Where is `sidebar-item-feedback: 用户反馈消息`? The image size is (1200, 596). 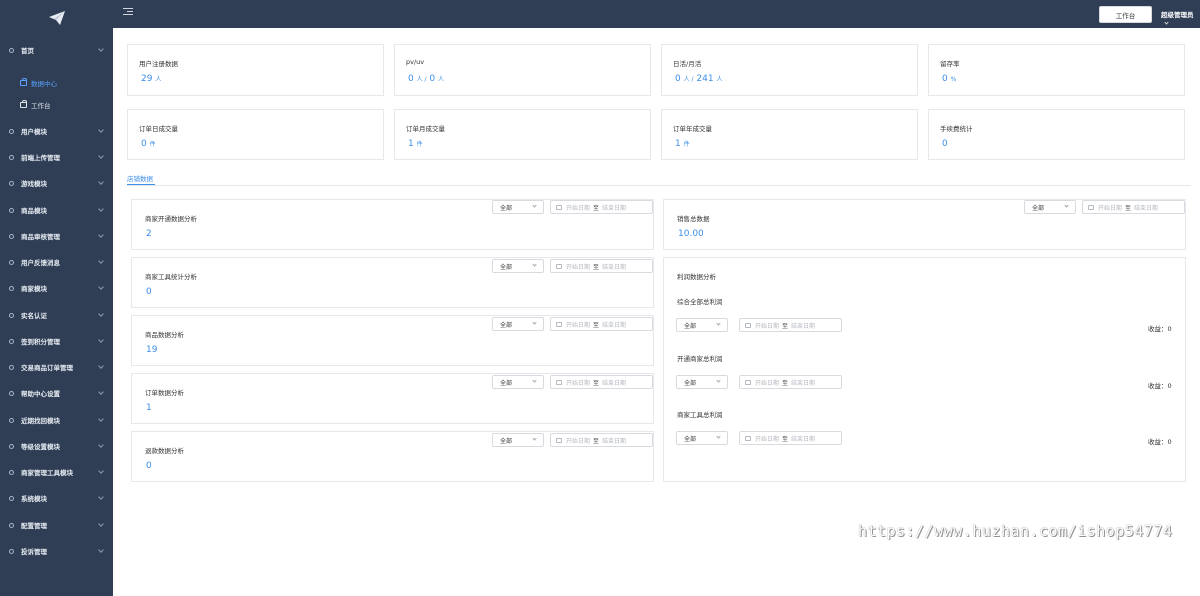 sidebar-item-feedback: 用户反馈消息 is located at coordinates (56, 262).